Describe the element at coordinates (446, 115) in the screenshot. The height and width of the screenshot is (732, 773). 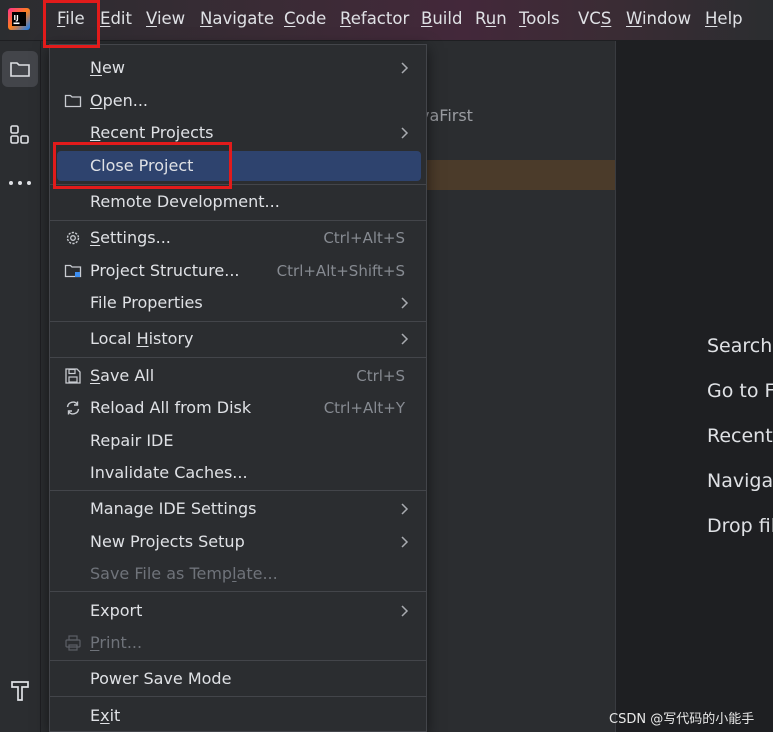
I see `project-name-text: vaFirst` at that location.